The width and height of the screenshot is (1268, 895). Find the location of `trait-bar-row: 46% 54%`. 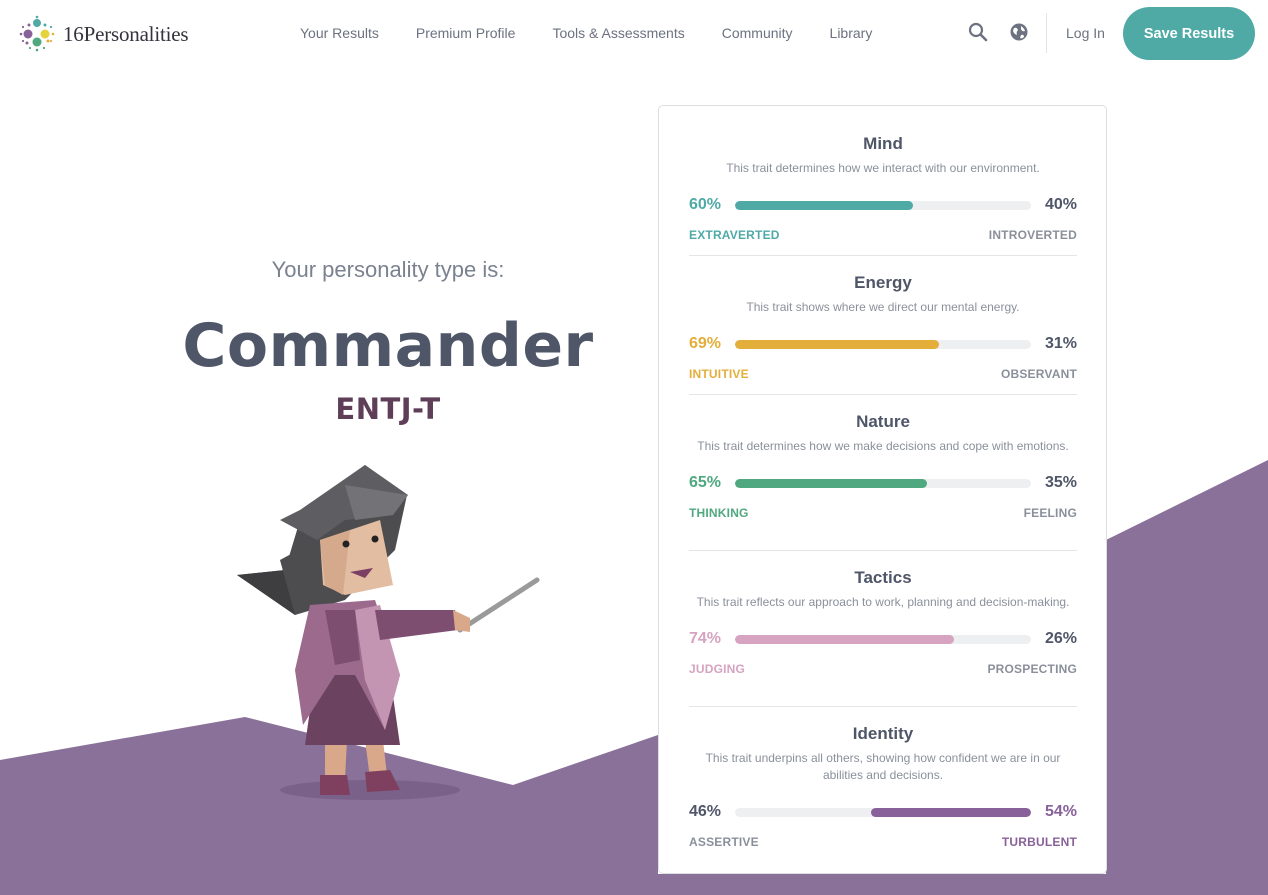

trait-bar-row: 46% 54% is located at coordinates (883, 812).